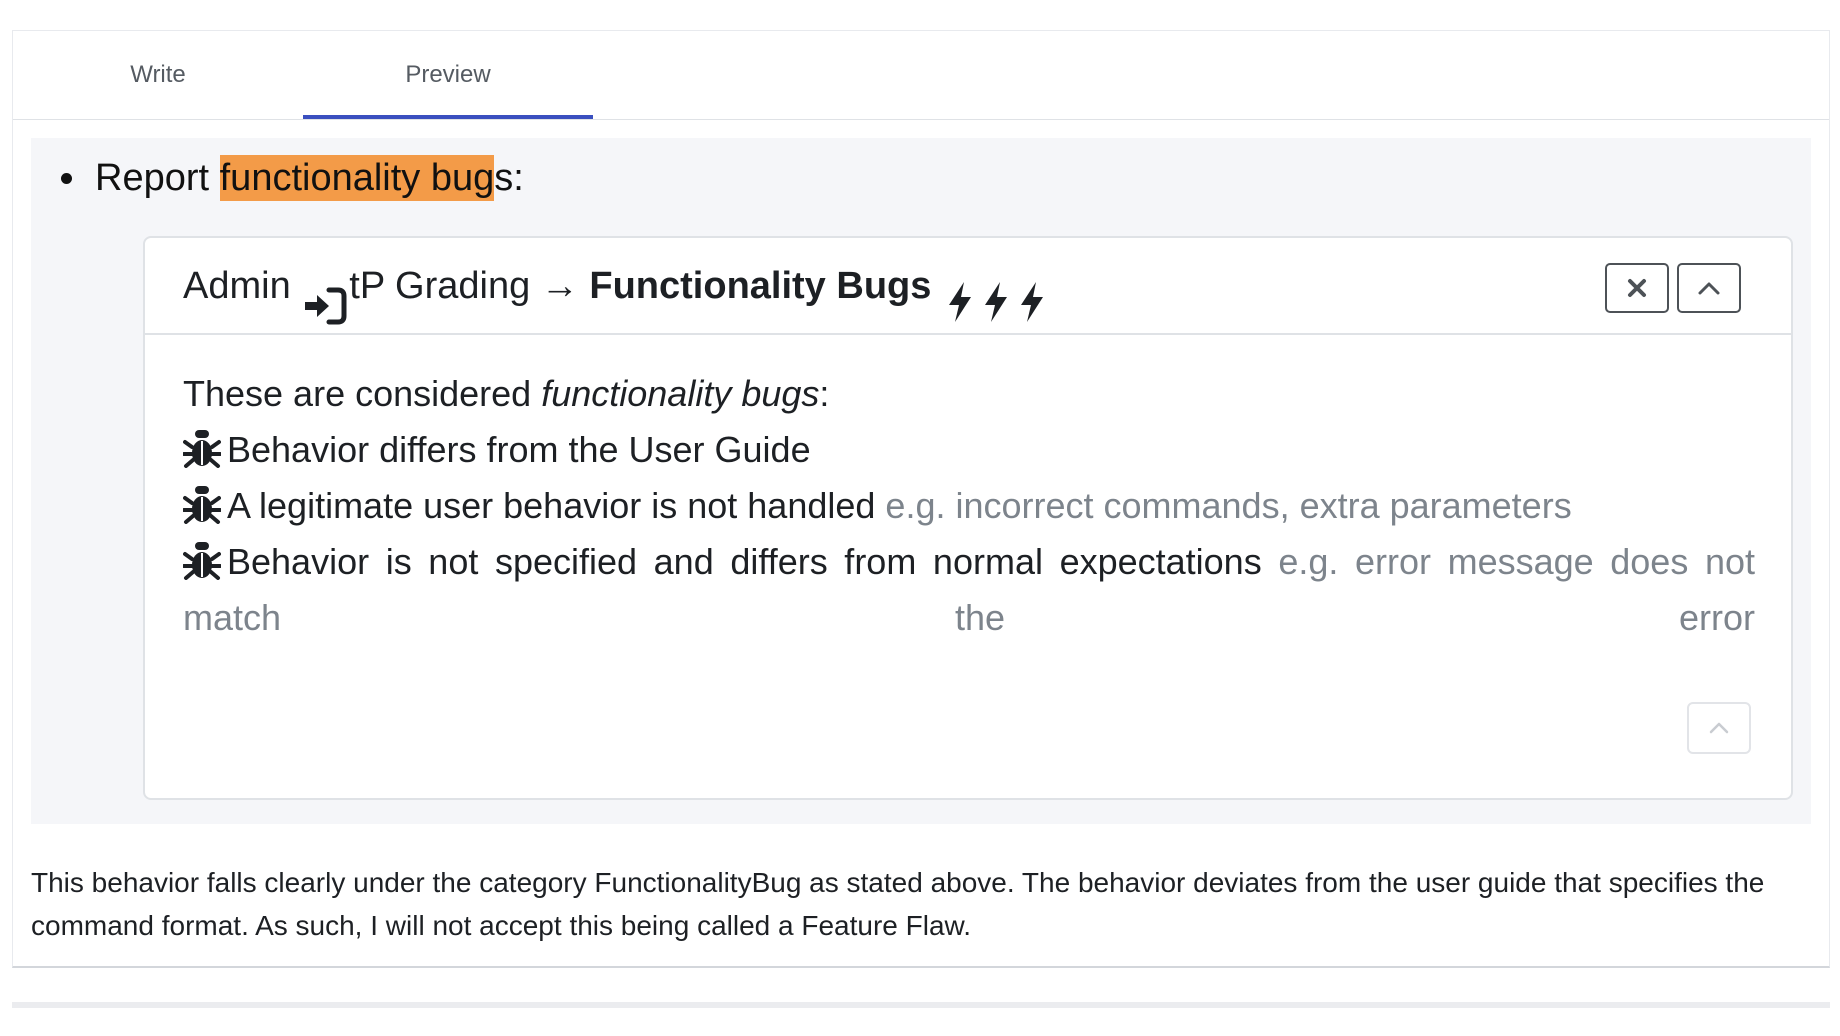  I want to click on intro-emphasis: functionality bugs, so click(680, 393).